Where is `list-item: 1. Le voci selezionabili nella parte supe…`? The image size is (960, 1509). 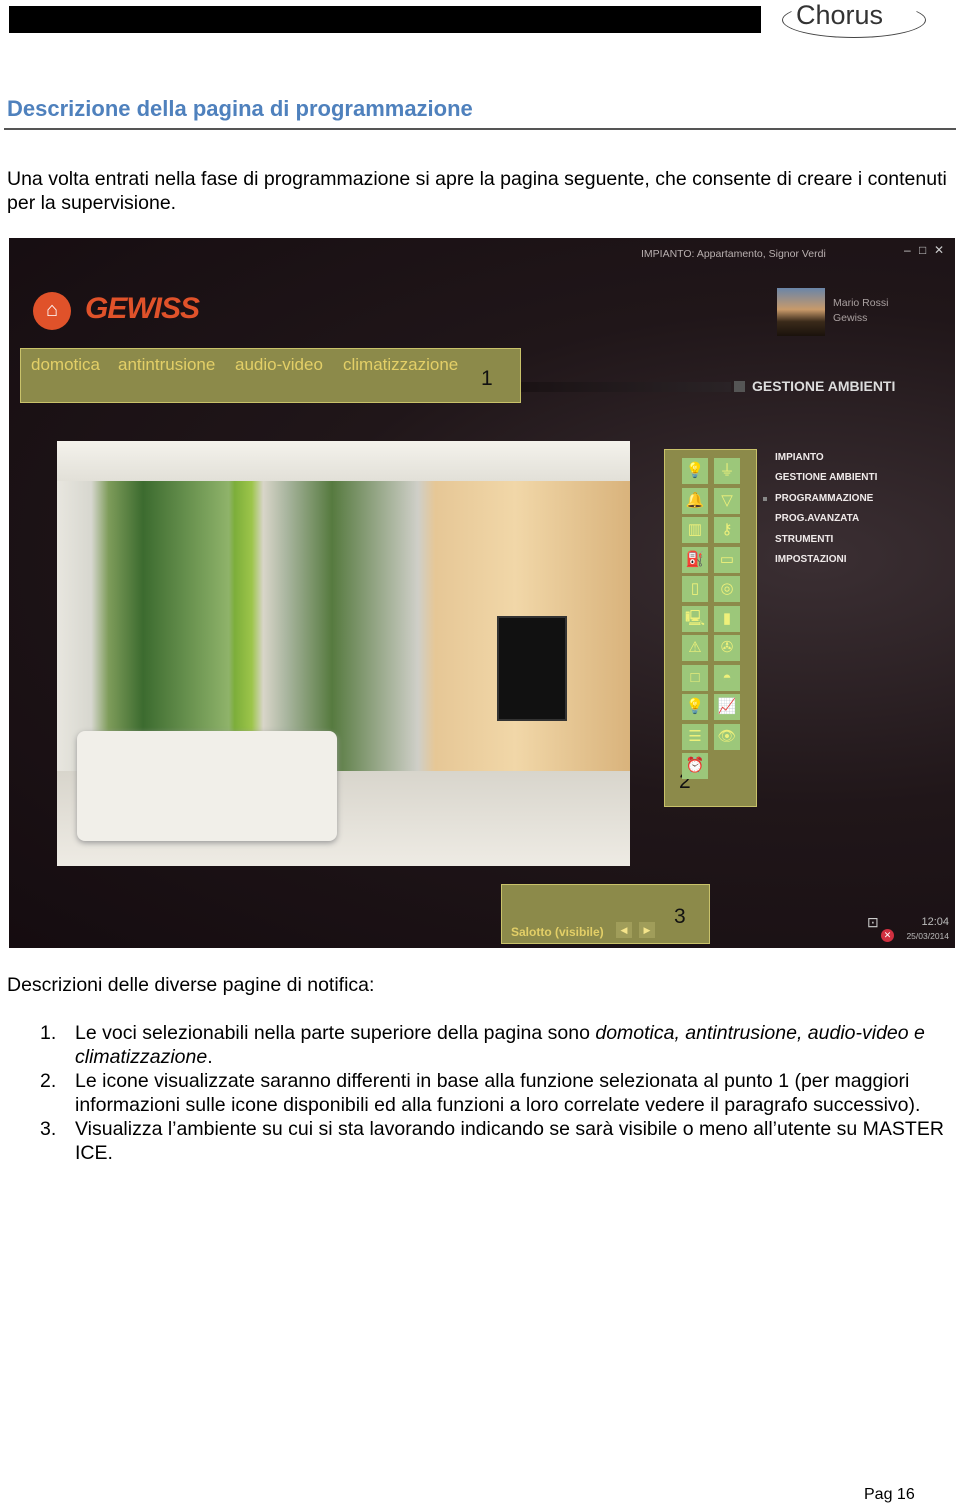
list-item: 1. Le voci selezionabili nella parte supe… is located at coordinates (482, 1045).